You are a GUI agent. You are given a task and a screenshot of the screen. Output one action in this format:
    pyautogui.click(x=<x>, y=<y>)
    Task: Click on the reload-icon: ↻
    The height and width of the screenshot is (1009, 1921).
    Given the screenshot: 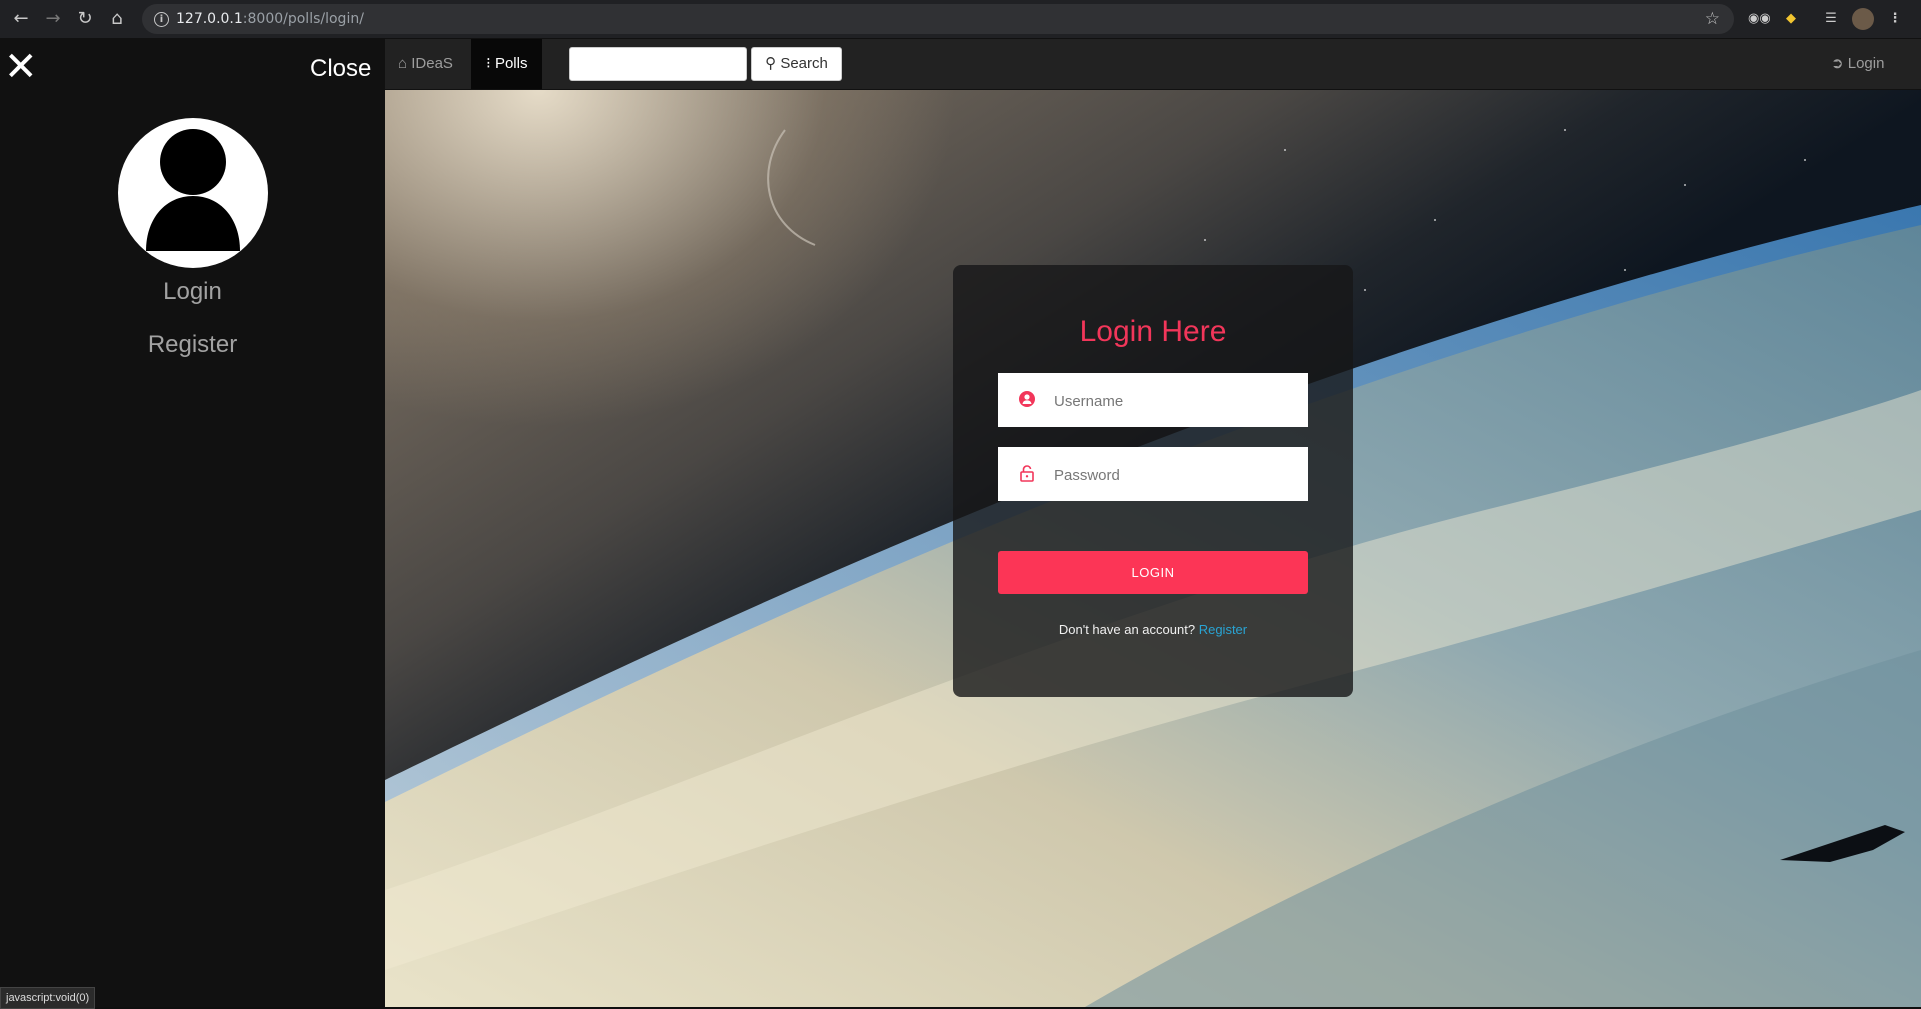 What is the action you would take?
    pyautogui.click(x=85, y=19)
    